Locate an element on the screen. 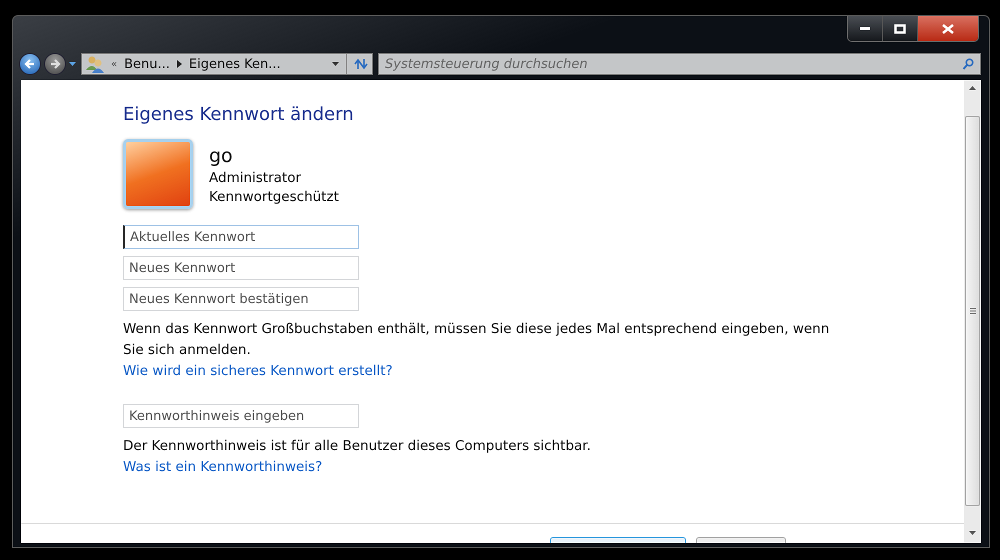 The image size is (1000, 560). maximize-button is located at coordinates (900, 28).